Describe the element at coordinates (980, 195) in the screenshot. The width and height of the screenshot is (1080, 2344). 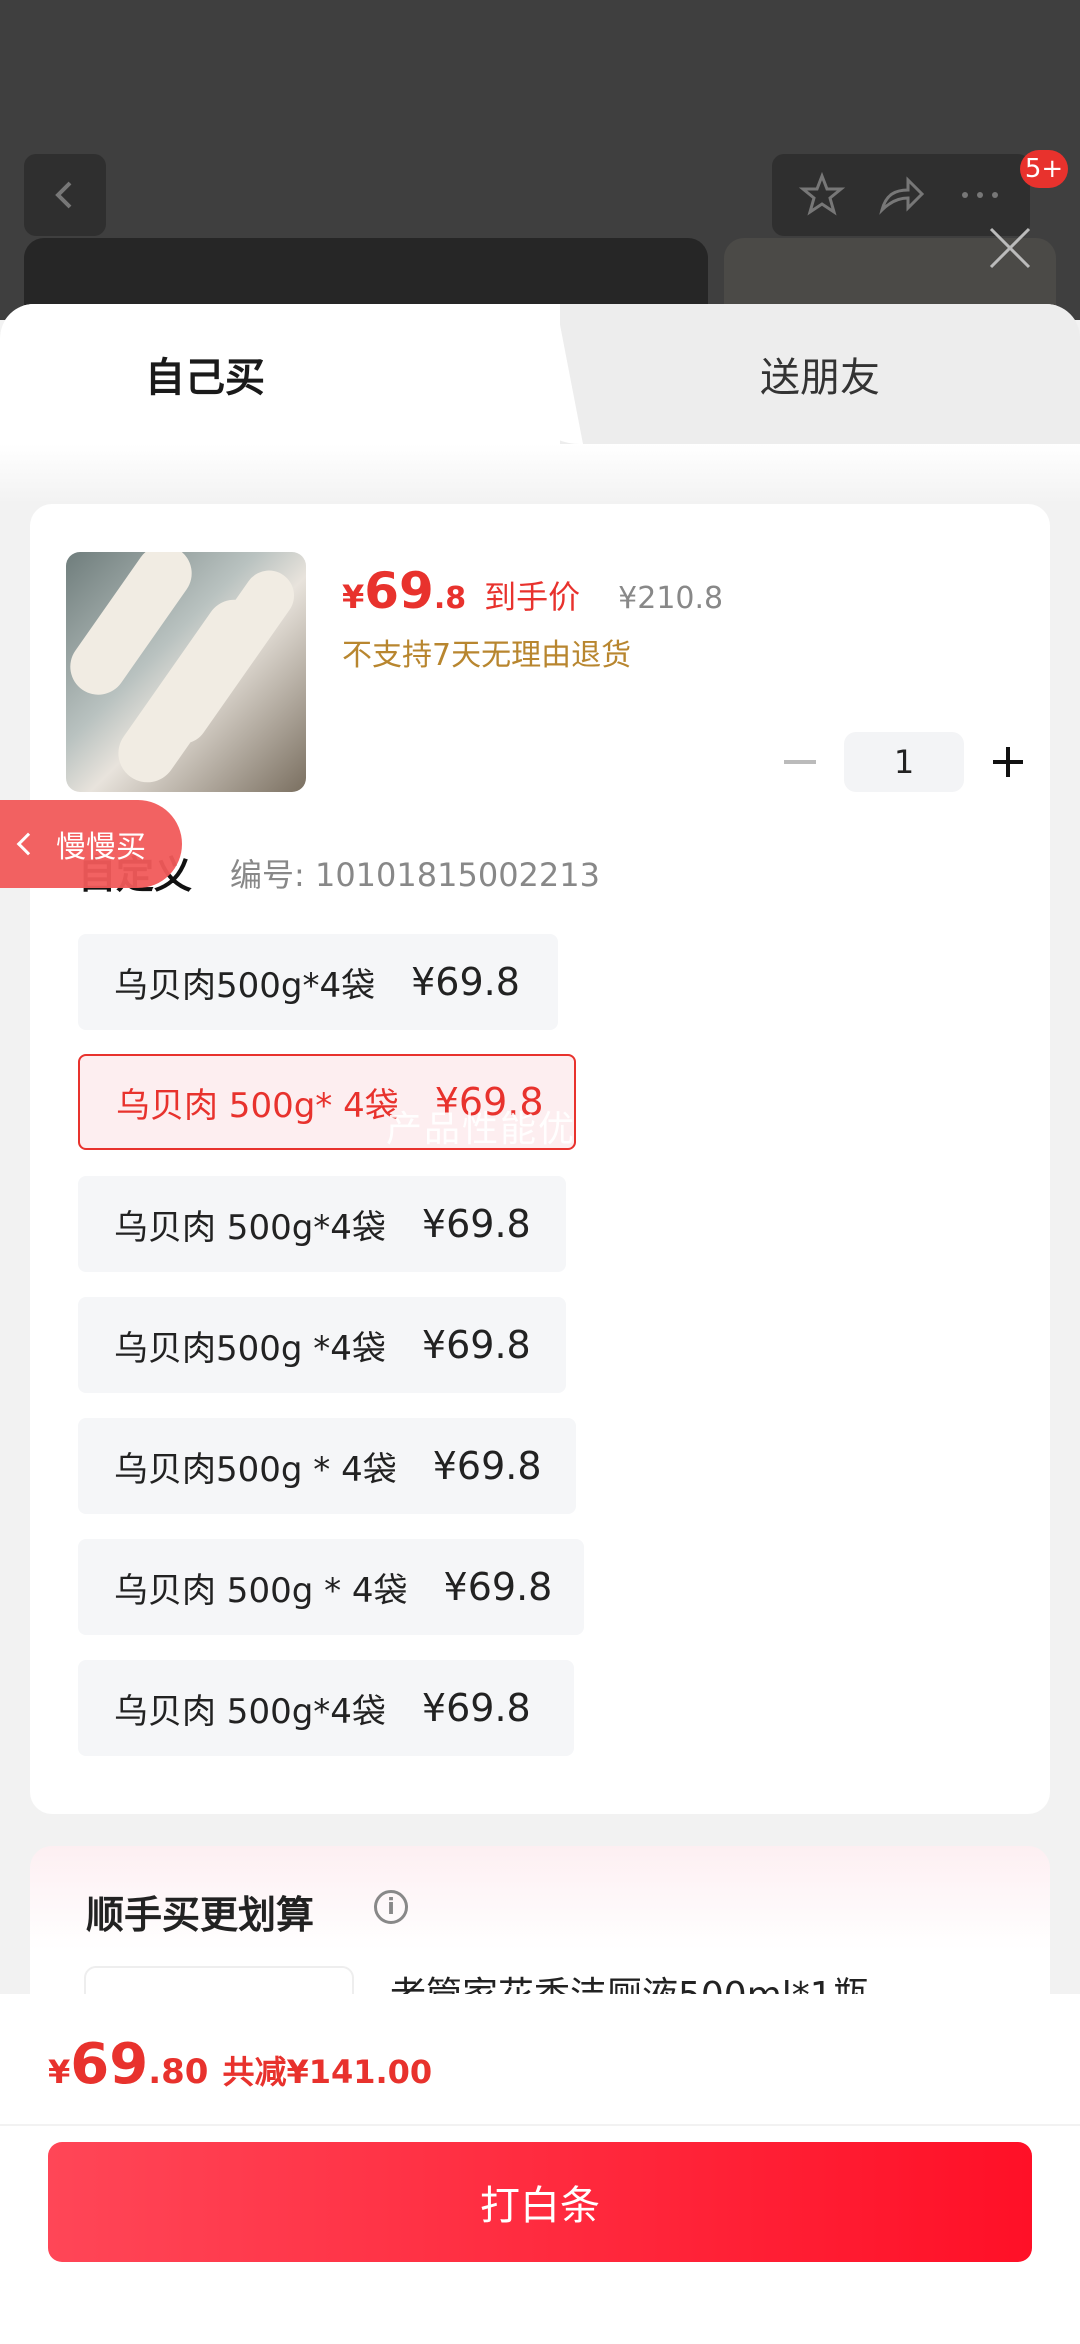
I see `more-icon` at that location.